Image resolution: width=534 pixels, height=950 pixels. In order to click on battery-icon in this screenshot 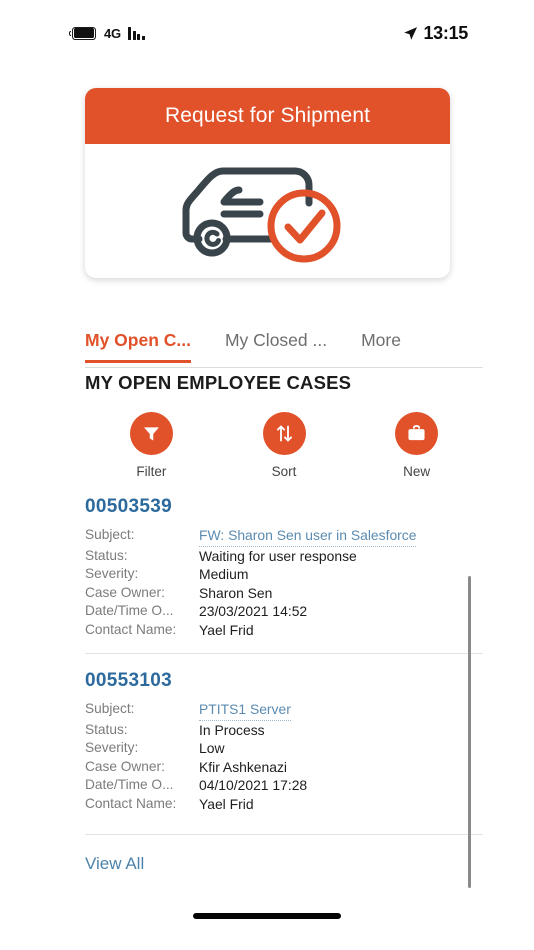, I will do `click(83, 33)`.